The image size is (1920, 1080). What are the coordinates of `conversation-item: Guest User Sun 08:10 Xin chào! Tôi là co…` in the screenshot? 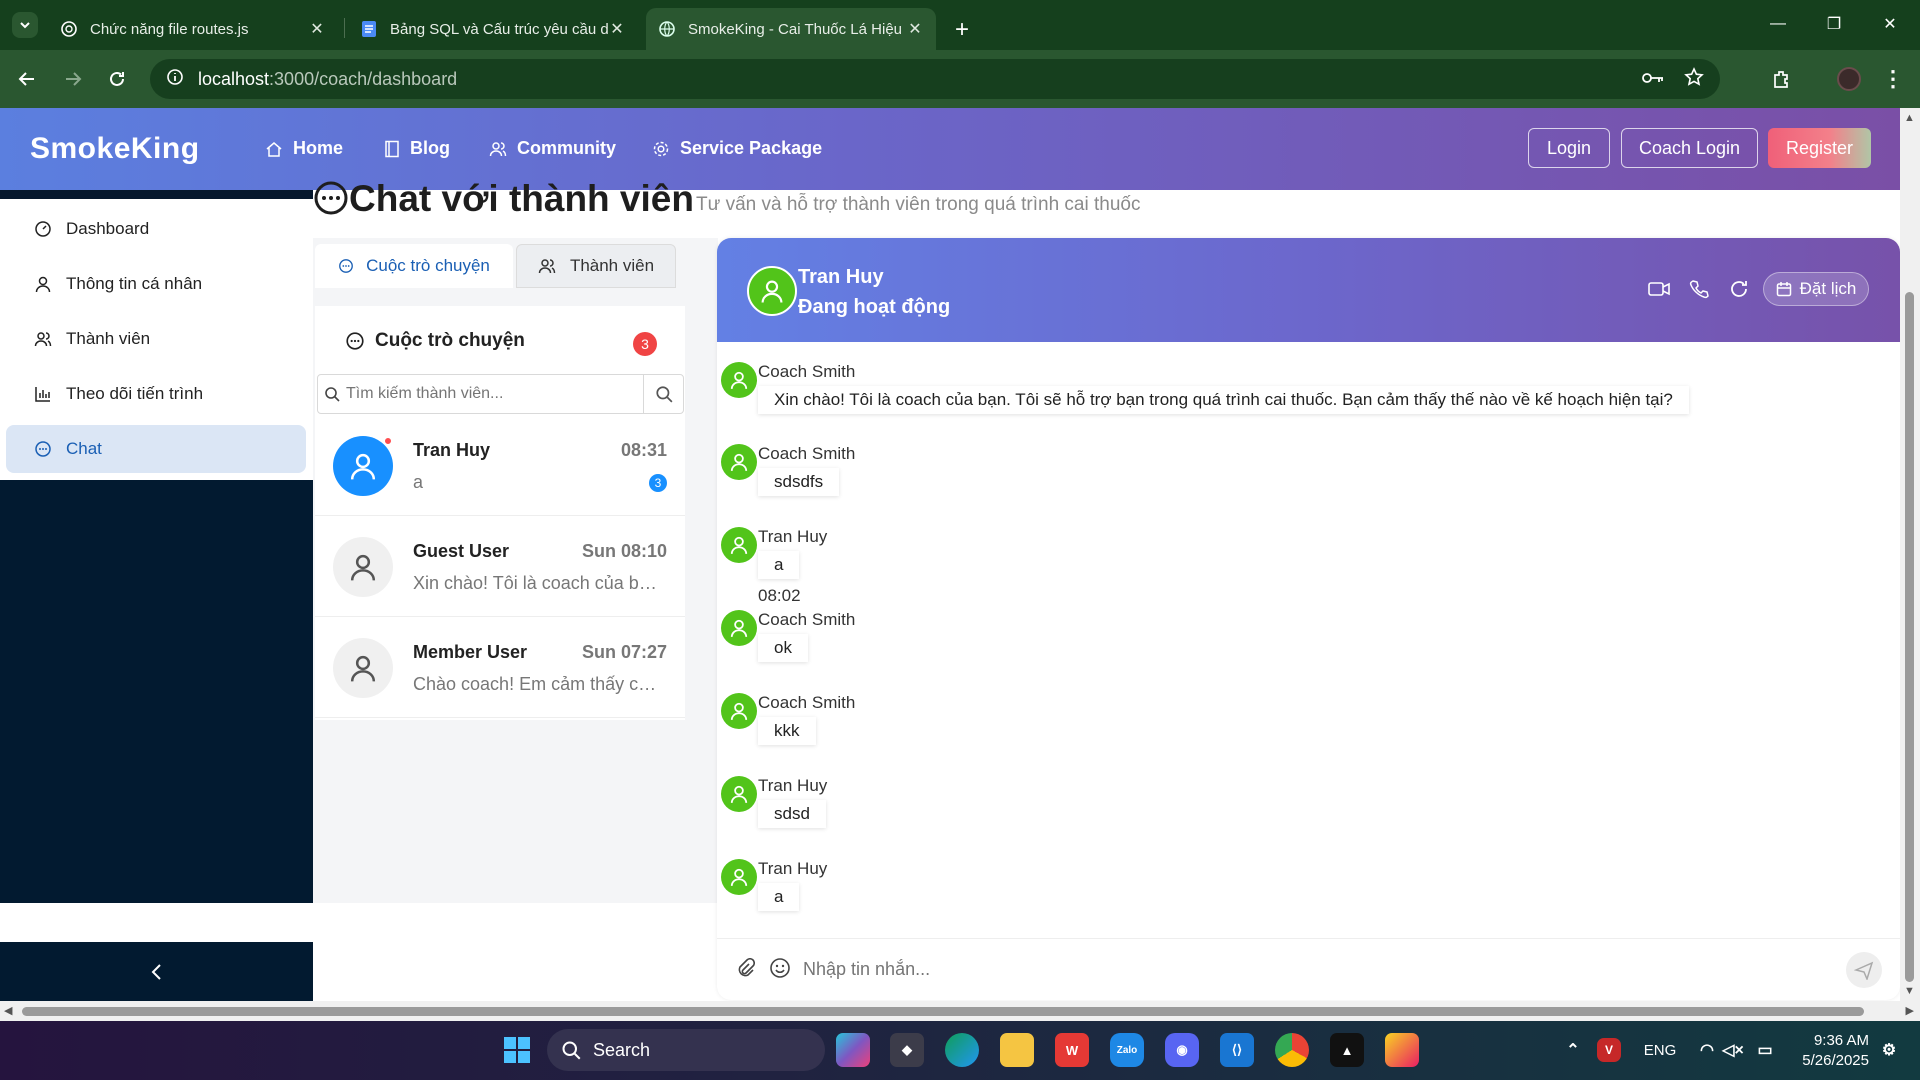 It's located at (500, 567).